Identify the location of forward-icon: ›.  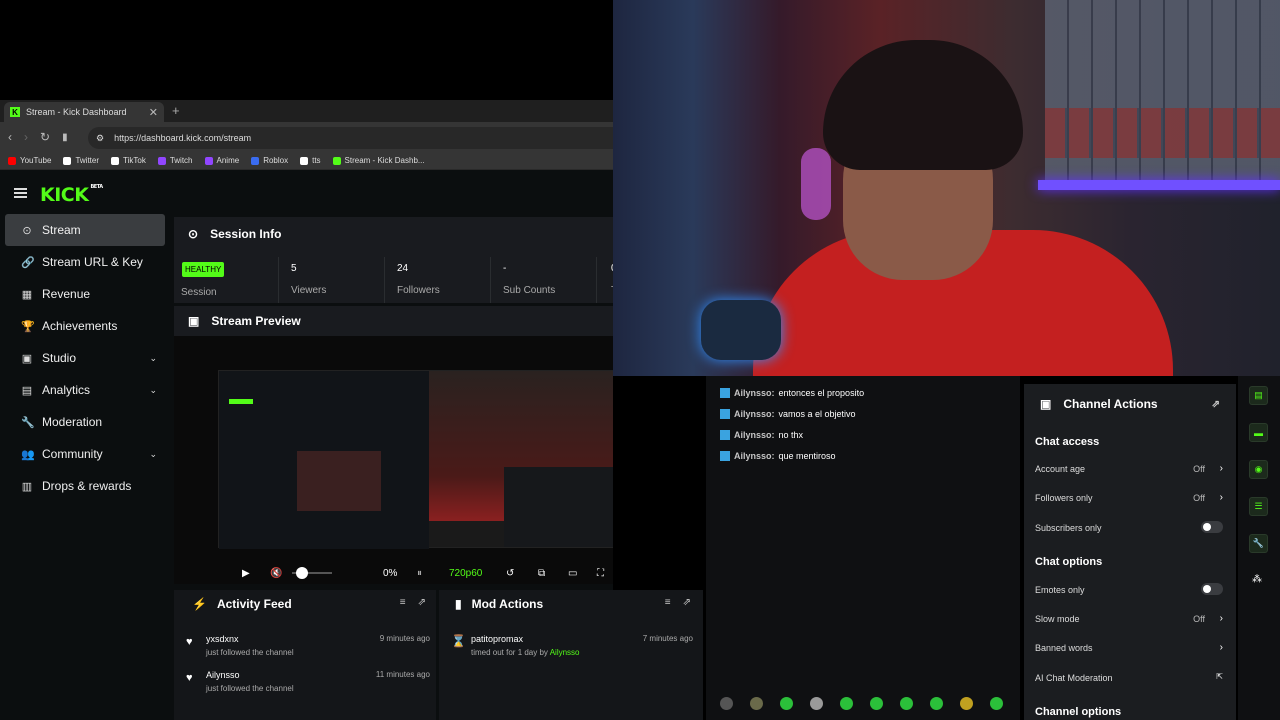
(26, 137).